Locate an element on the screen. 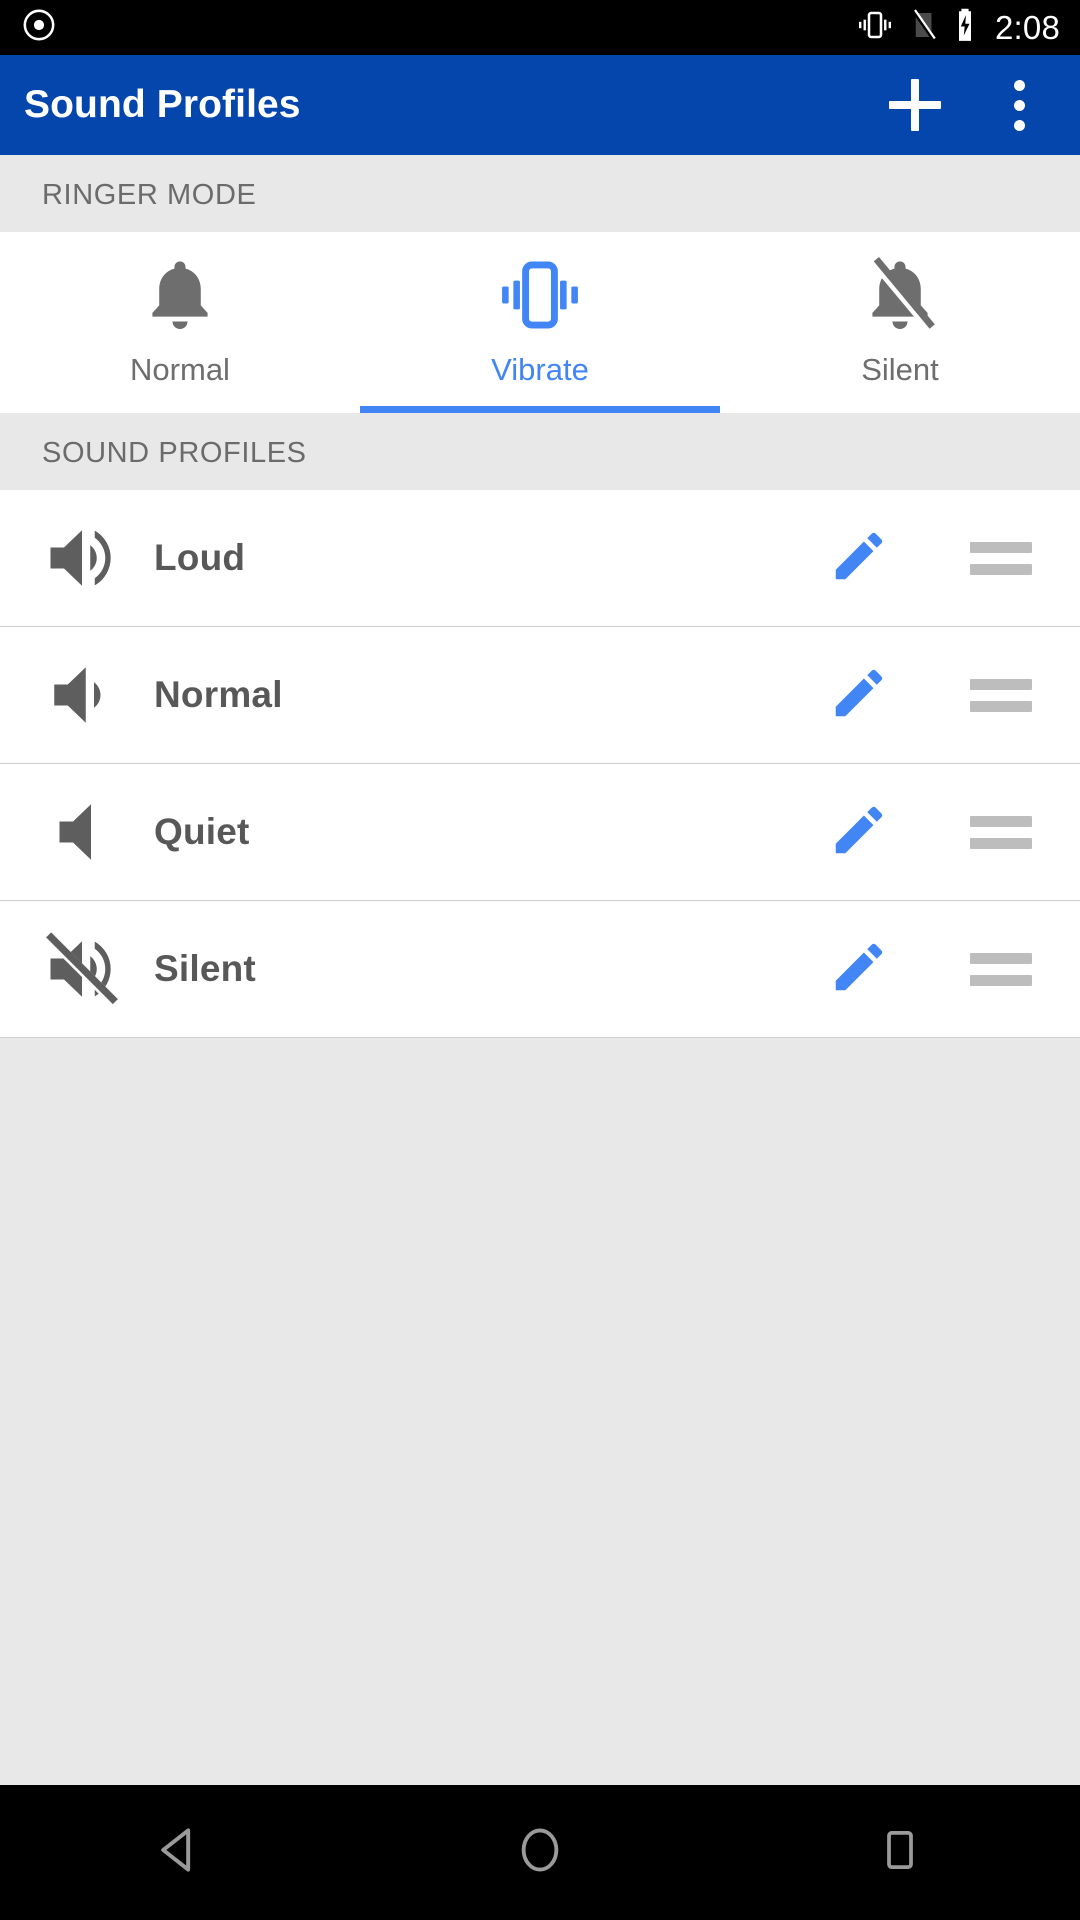 The width and height of the screenshot is (1080, 1920). nav-back-button is located at coordinates (180, 1852).